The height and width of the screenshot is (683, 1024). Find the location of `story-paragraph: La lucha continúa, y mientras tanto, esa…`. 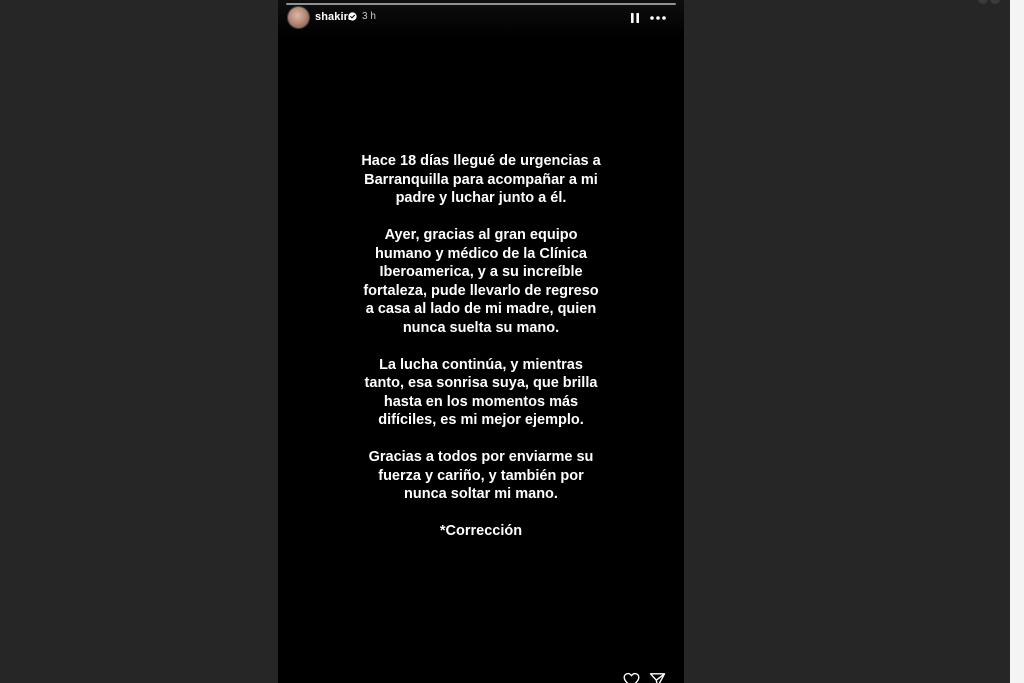

story-paragraph: La lucha continúa, y mientras tanto, esa… is located at coordinates (481, 392).